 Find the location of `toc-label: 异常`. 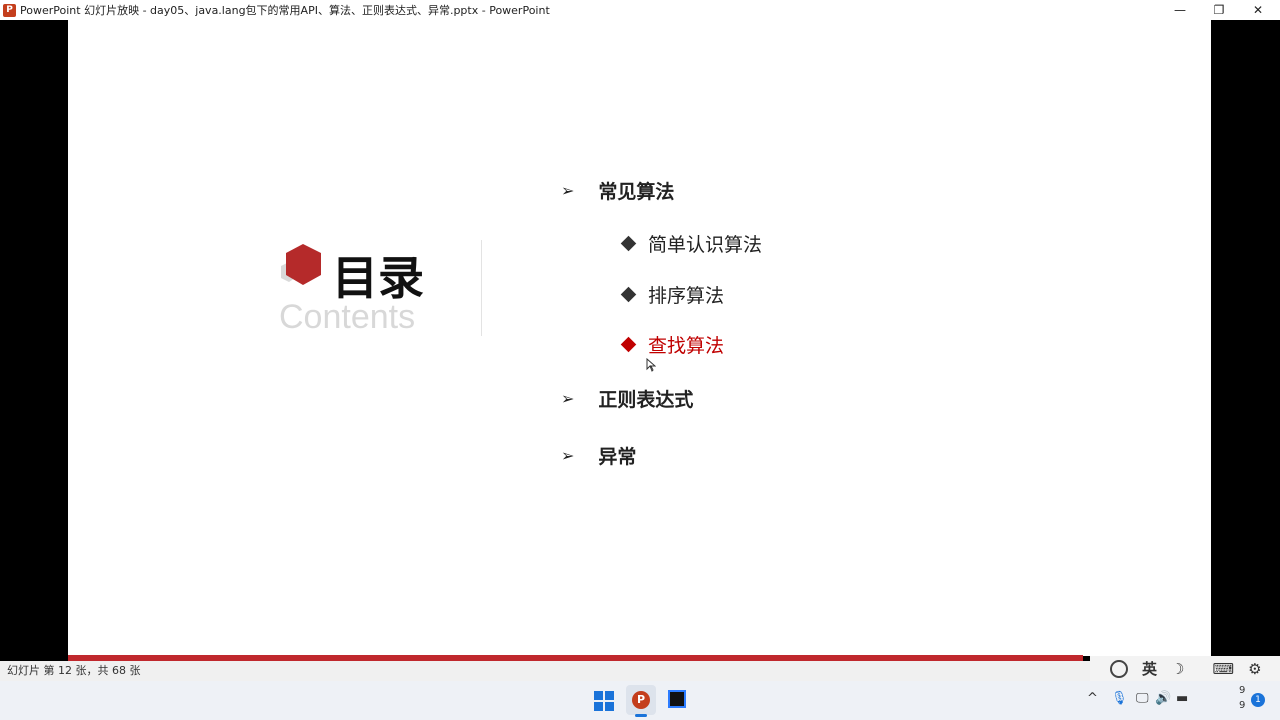

toc-label: 异常 is located at coordinates (617, 457).